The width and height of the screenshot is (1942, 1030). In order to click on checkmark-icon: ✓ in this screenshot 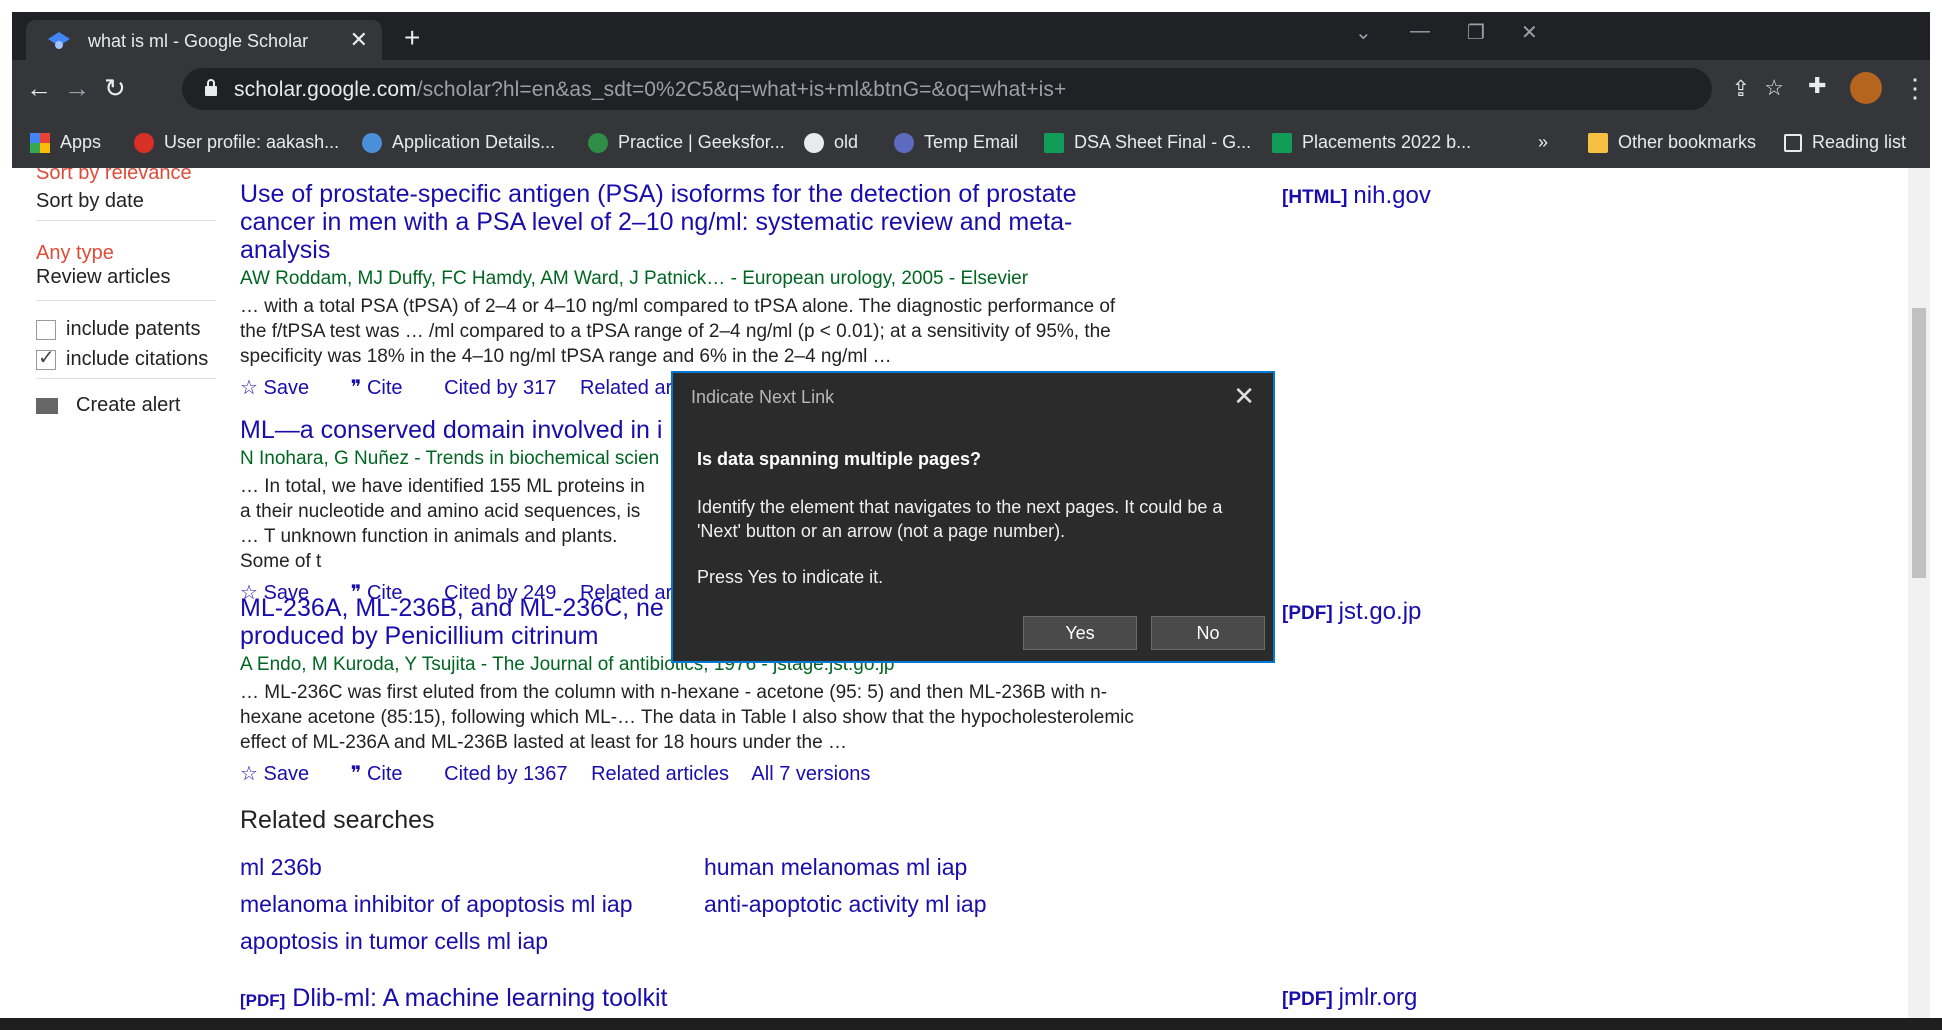, I will do `click(46, 357)`.